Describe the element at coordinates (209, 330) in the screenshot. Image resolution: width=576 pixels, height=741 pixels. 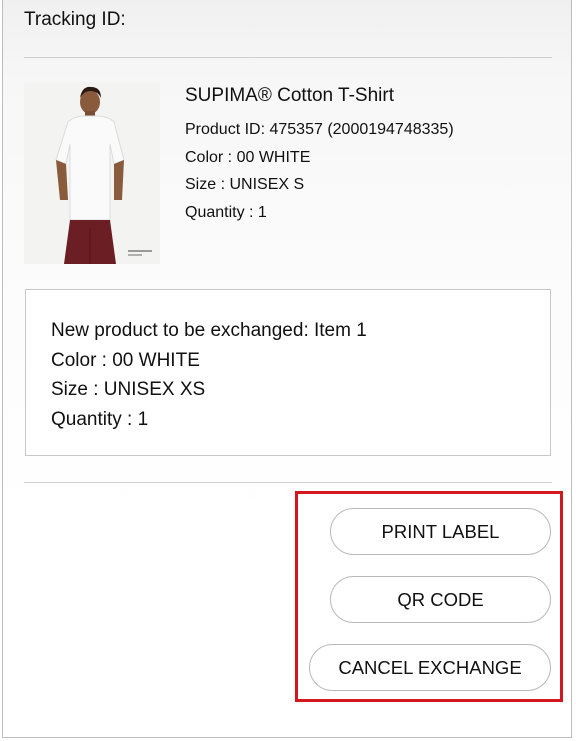
I see `exchange-heading: New product to be exchanged: Item 1` at that location.